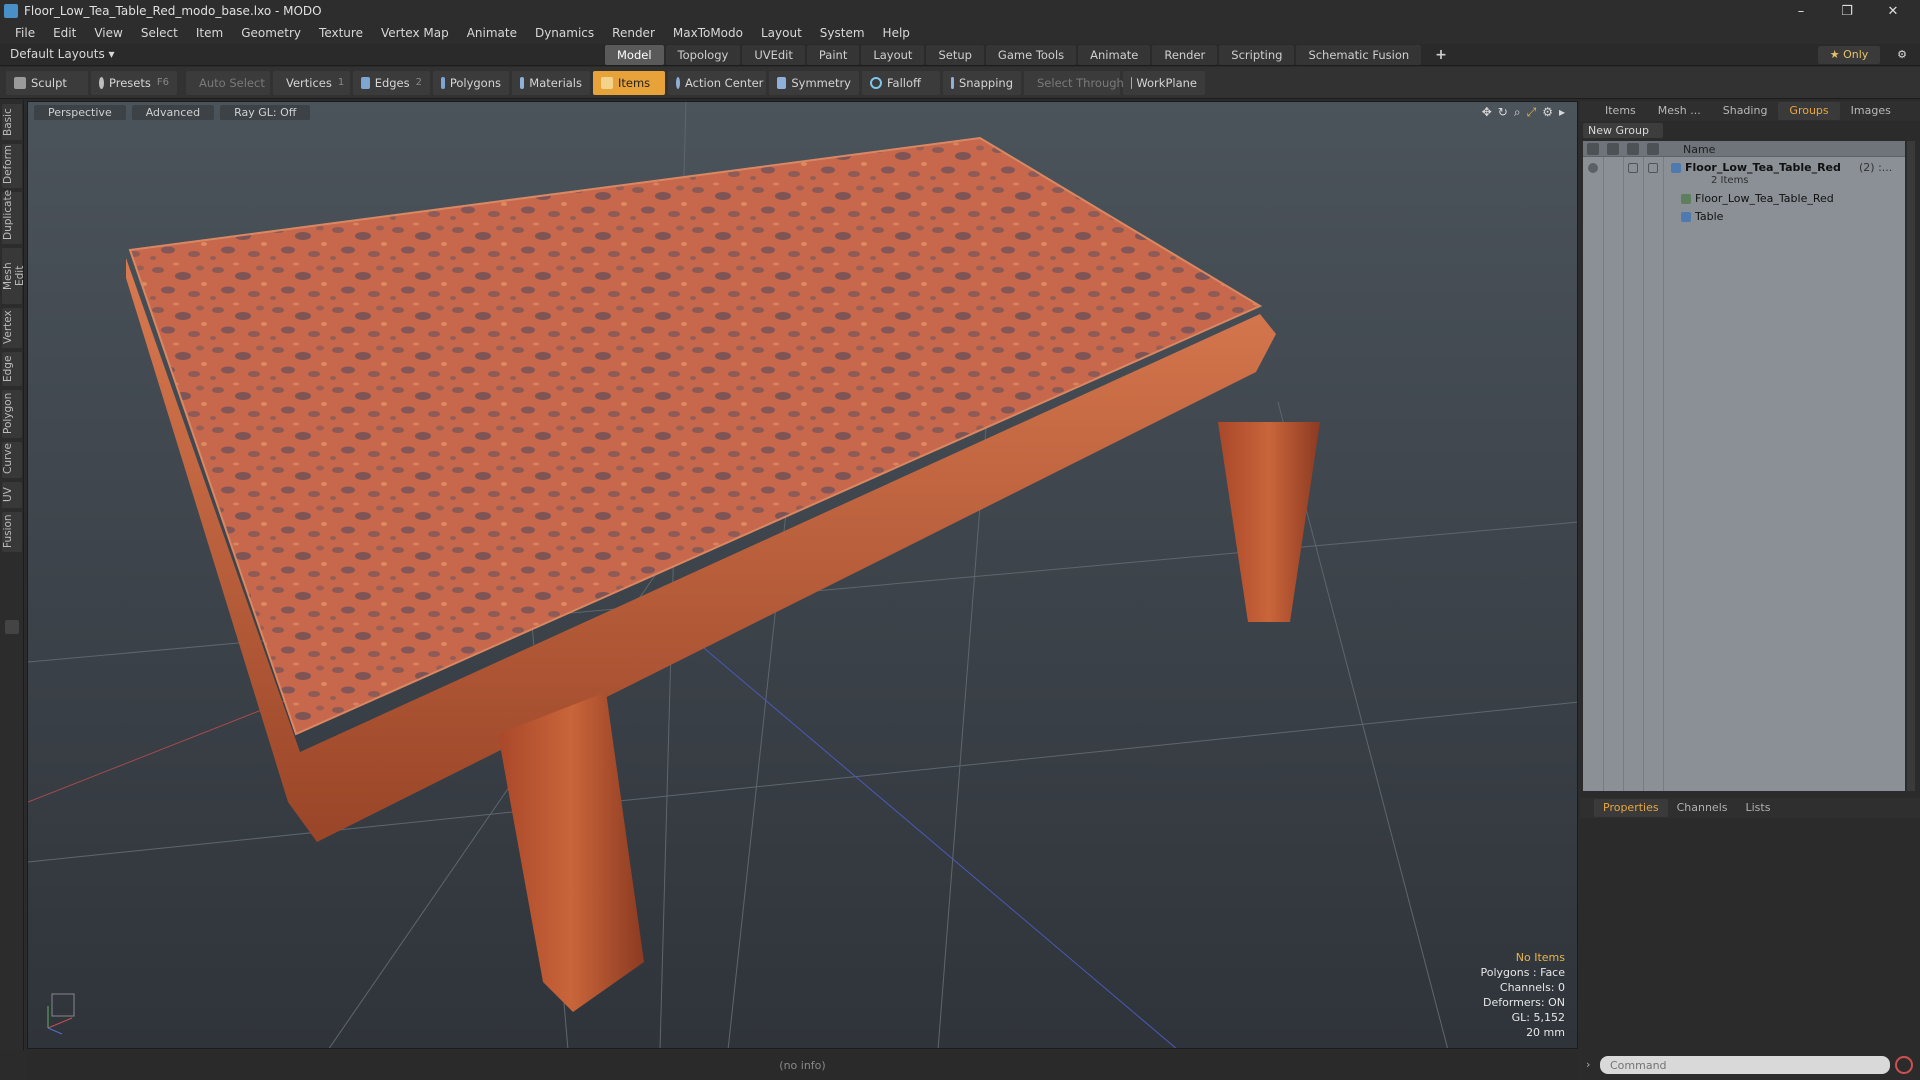  Describe the element at coordinates (1633, 168) in the screenshot. I see `lock-toggle` at that location.